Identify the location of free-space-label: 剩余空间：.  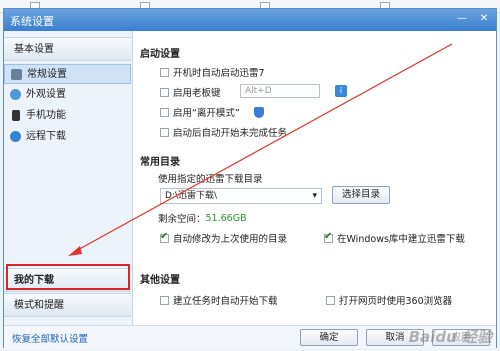
(182, 219).